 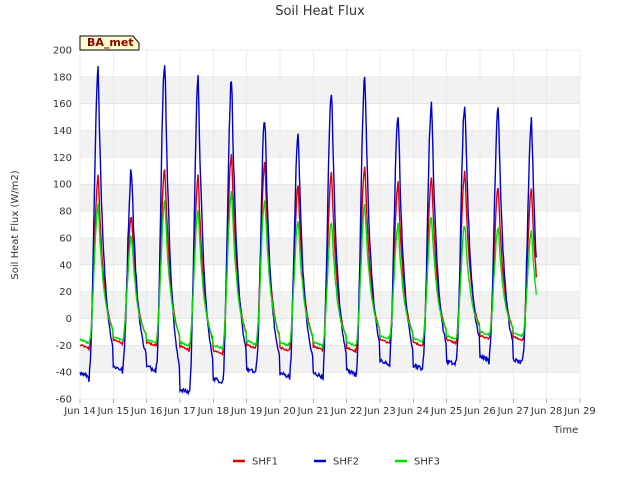 What do you see at coordinates (65, 265) in the screenshot?
I see `y-tick-label: 40` at bounding box center [65, 265].